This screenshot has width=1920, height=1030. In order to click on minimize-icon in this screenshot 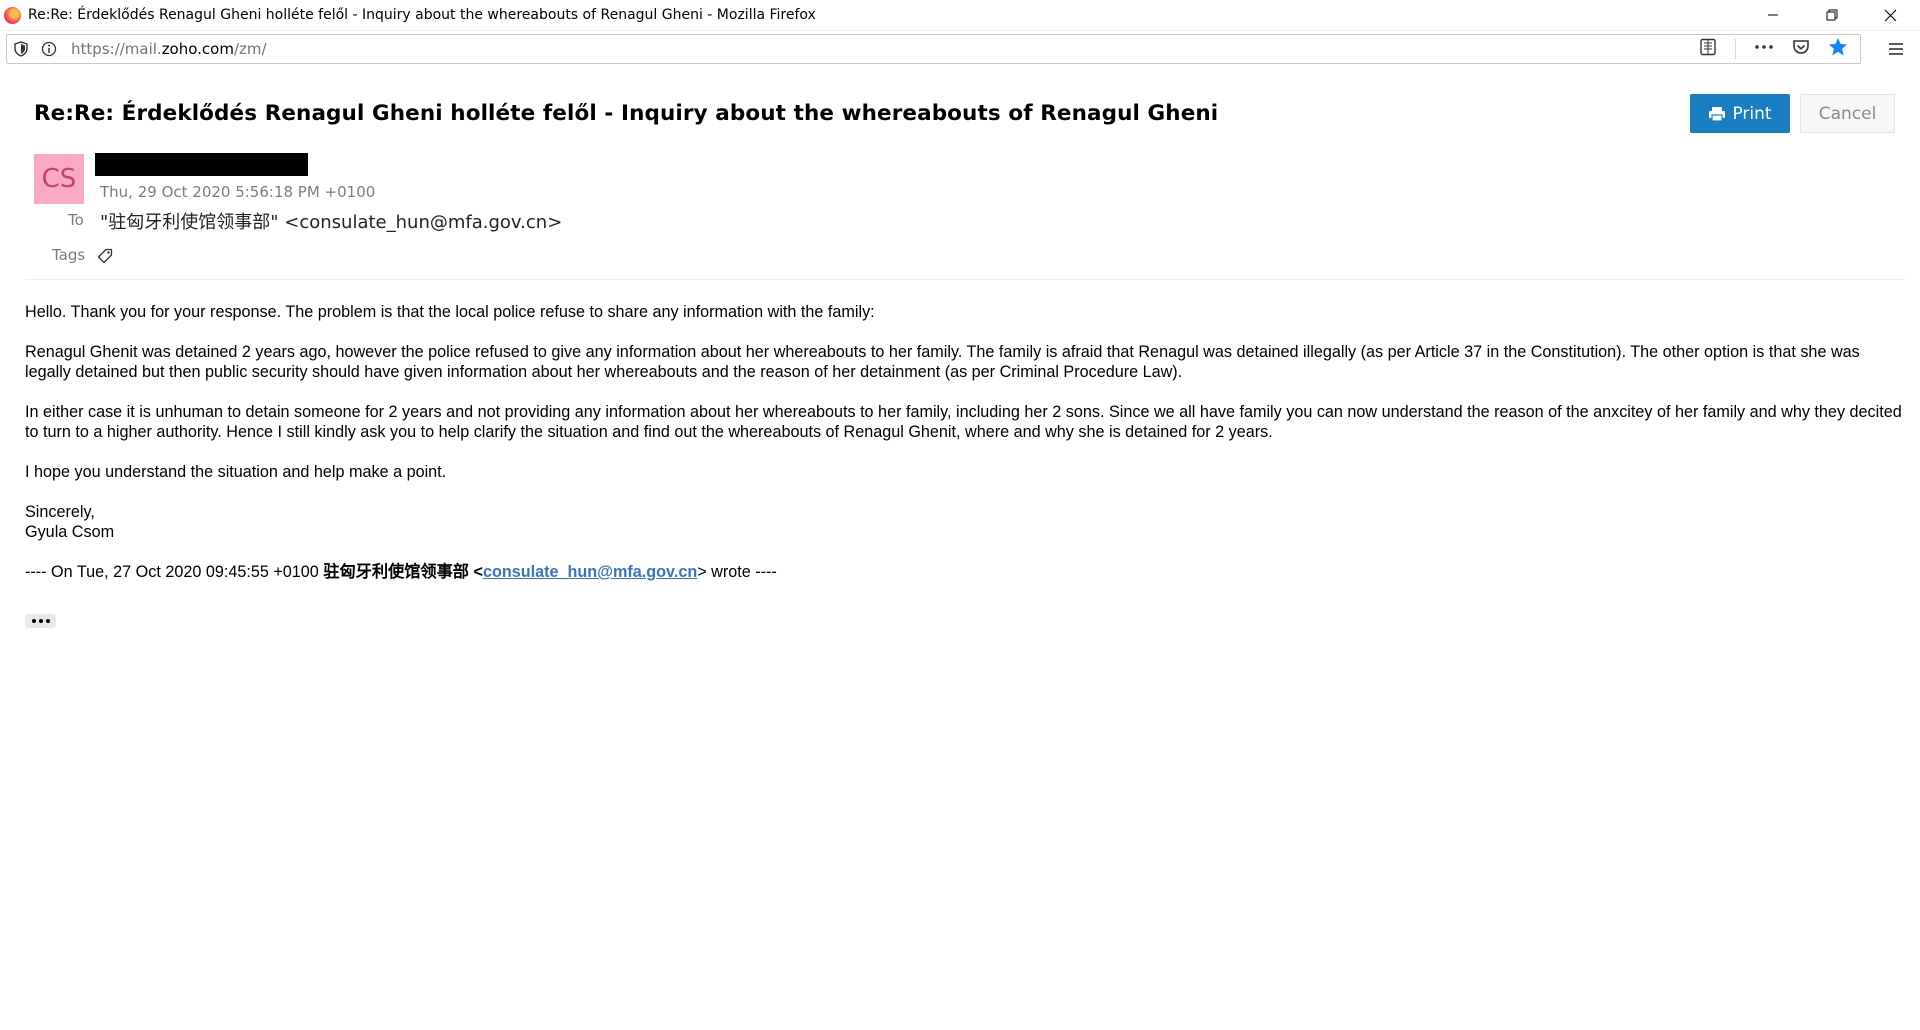, I will do `click(1772, 15)`.